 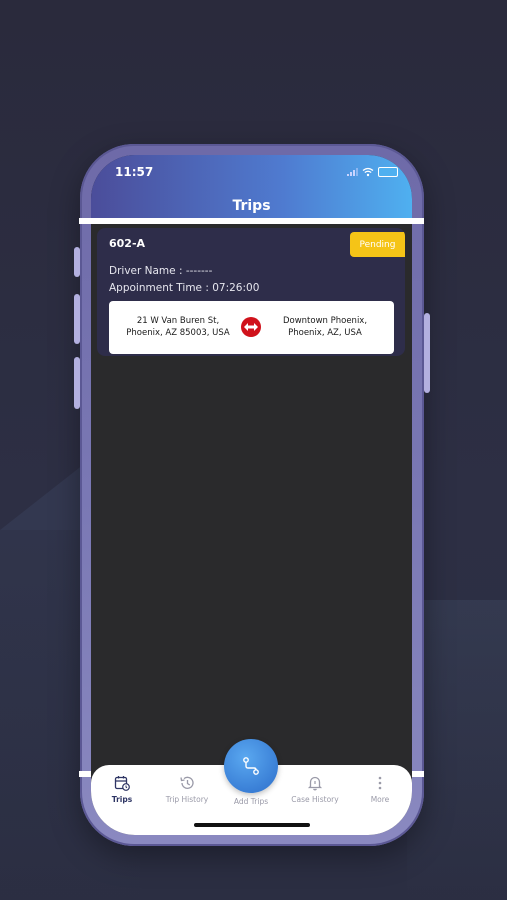 I want to click on driver-name: Driver Name : -------, so click(x=161, y=271).